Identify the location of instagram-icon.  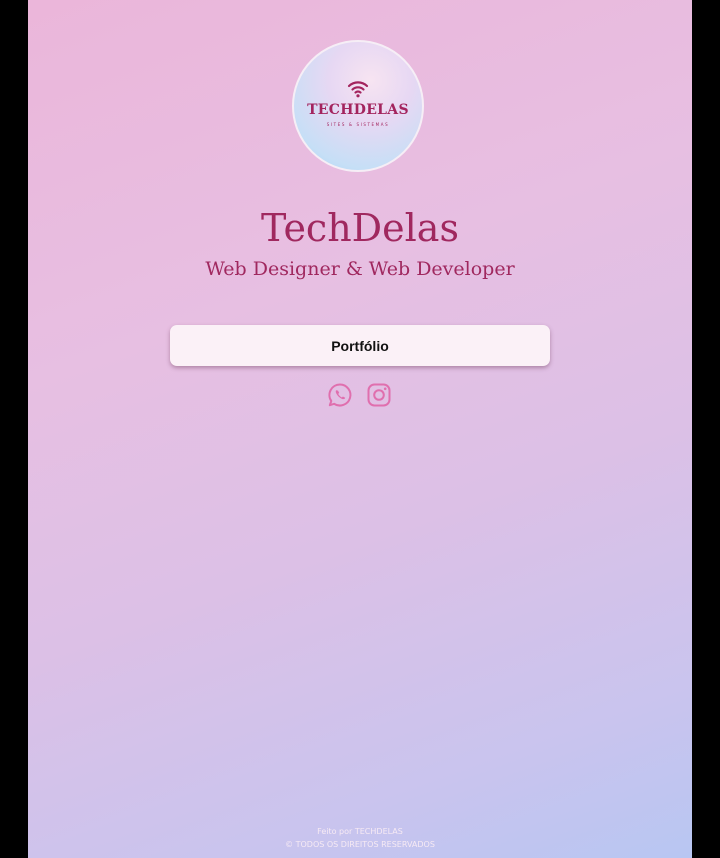
(379, 395).